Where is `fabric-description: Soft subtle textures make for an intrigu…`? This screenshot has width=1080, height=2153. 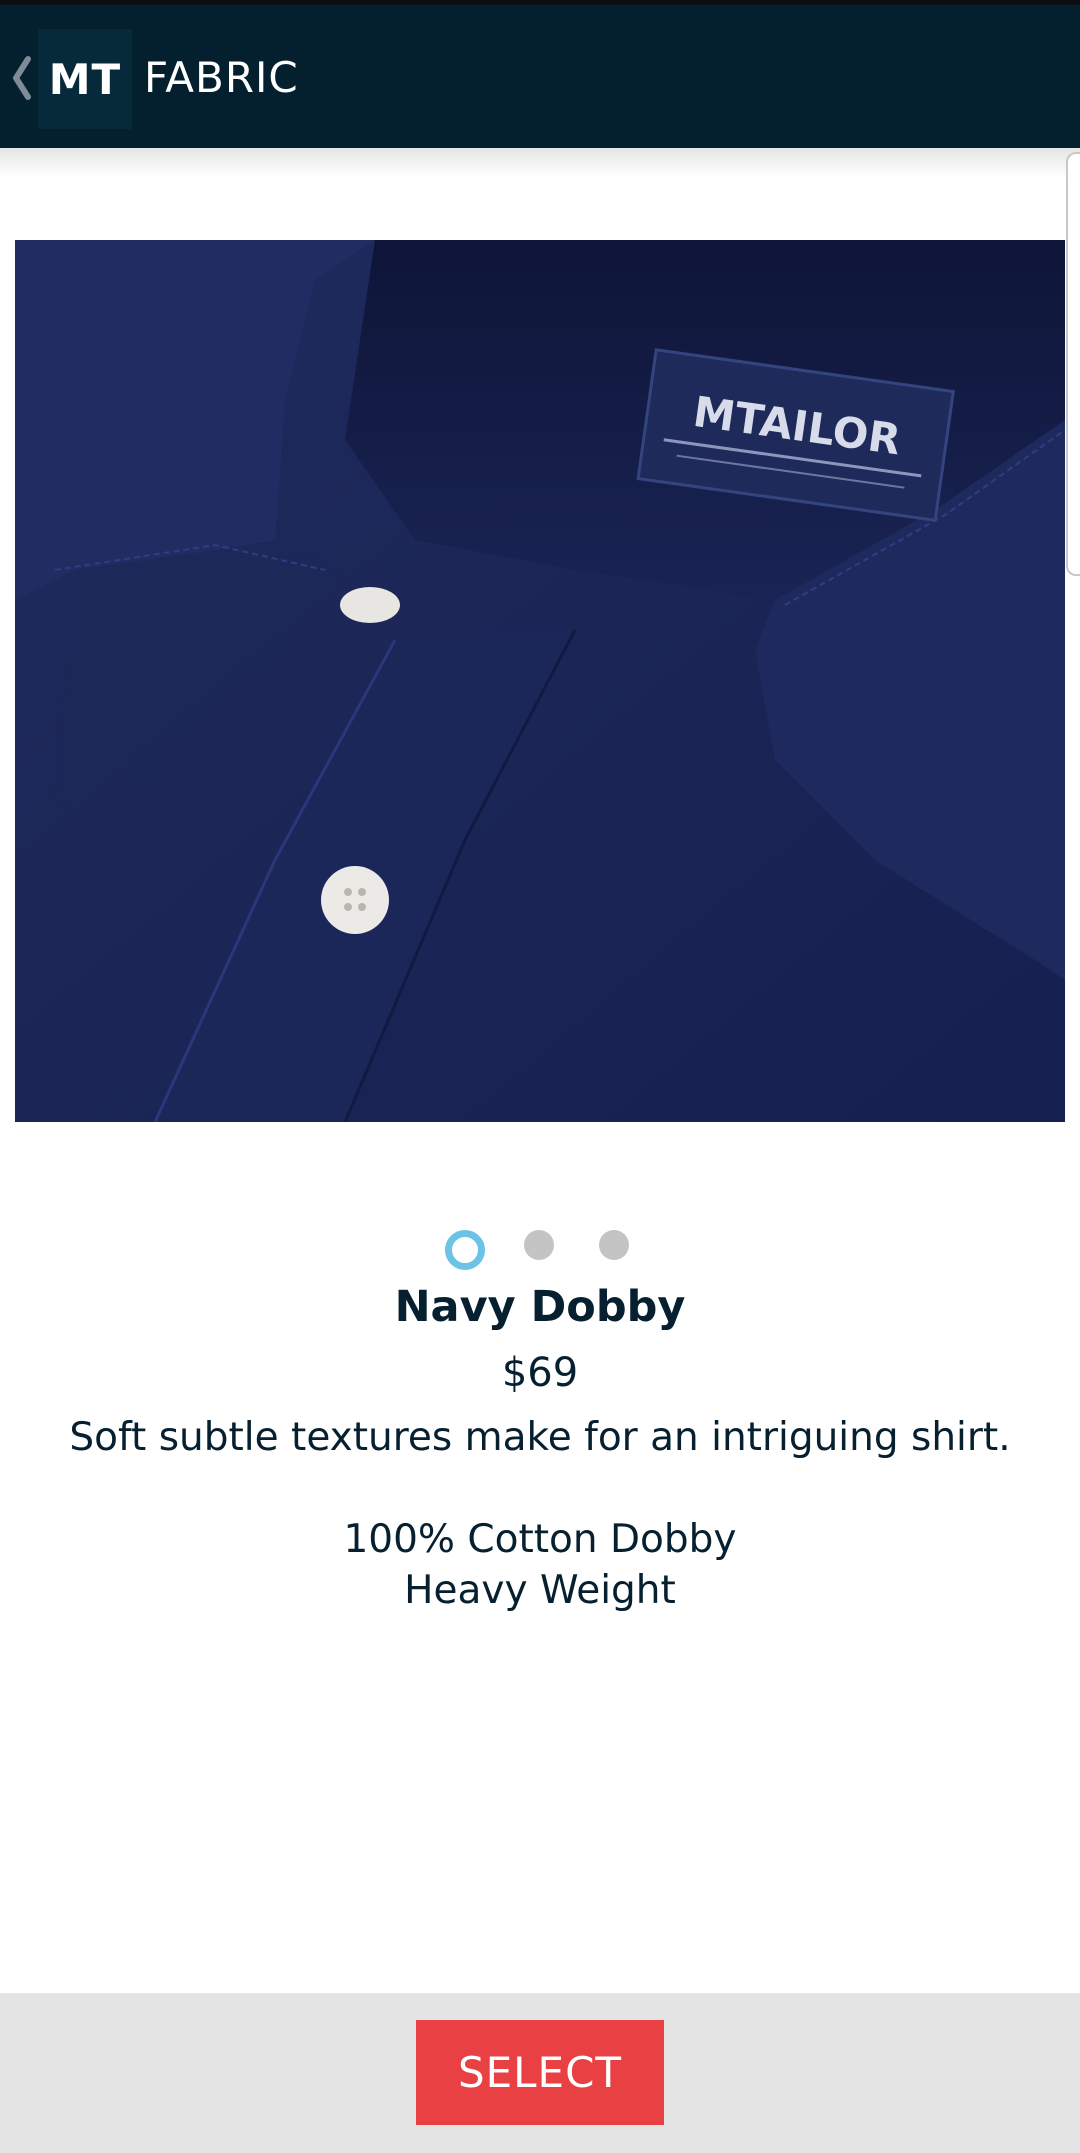
fabric-description: Soft subtle textures make for an intrigu… is located at coordinates (540, 1437).